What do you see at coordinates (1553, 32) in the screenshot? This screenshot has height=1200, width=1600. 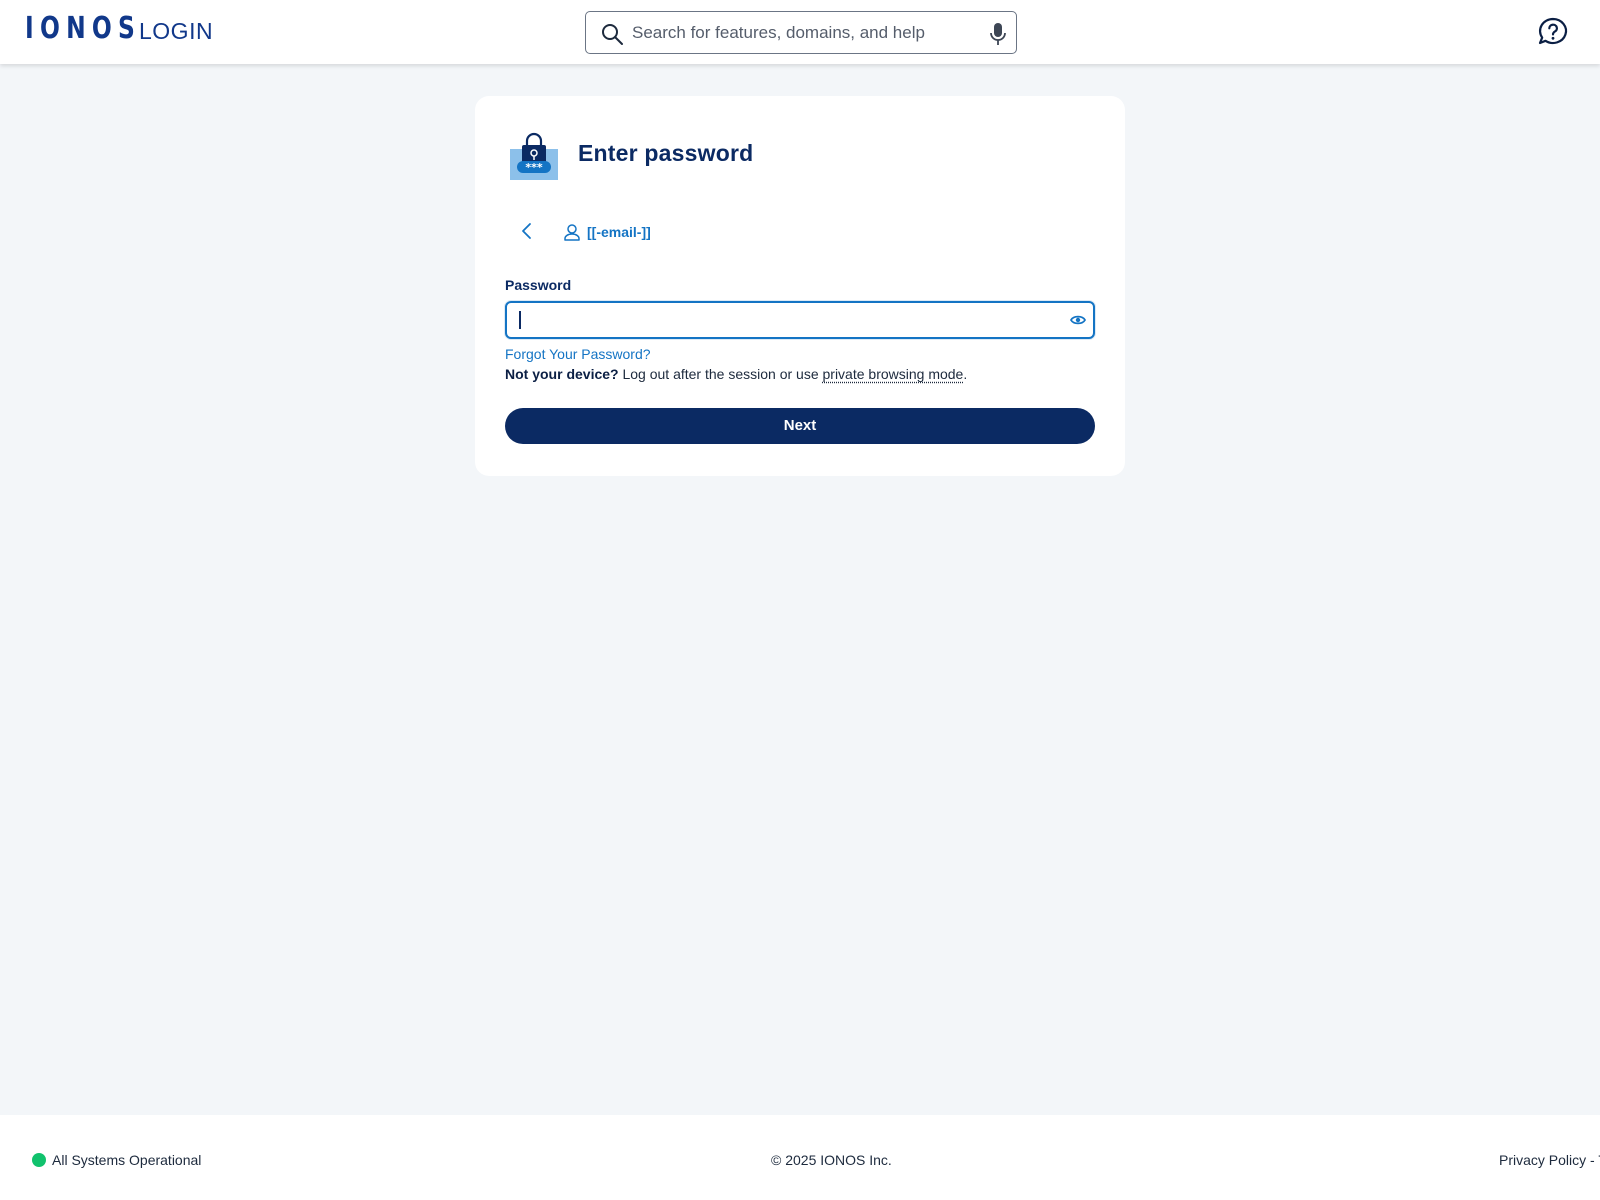 I see `help-chat-icon` at bounding box center [1553, 32].